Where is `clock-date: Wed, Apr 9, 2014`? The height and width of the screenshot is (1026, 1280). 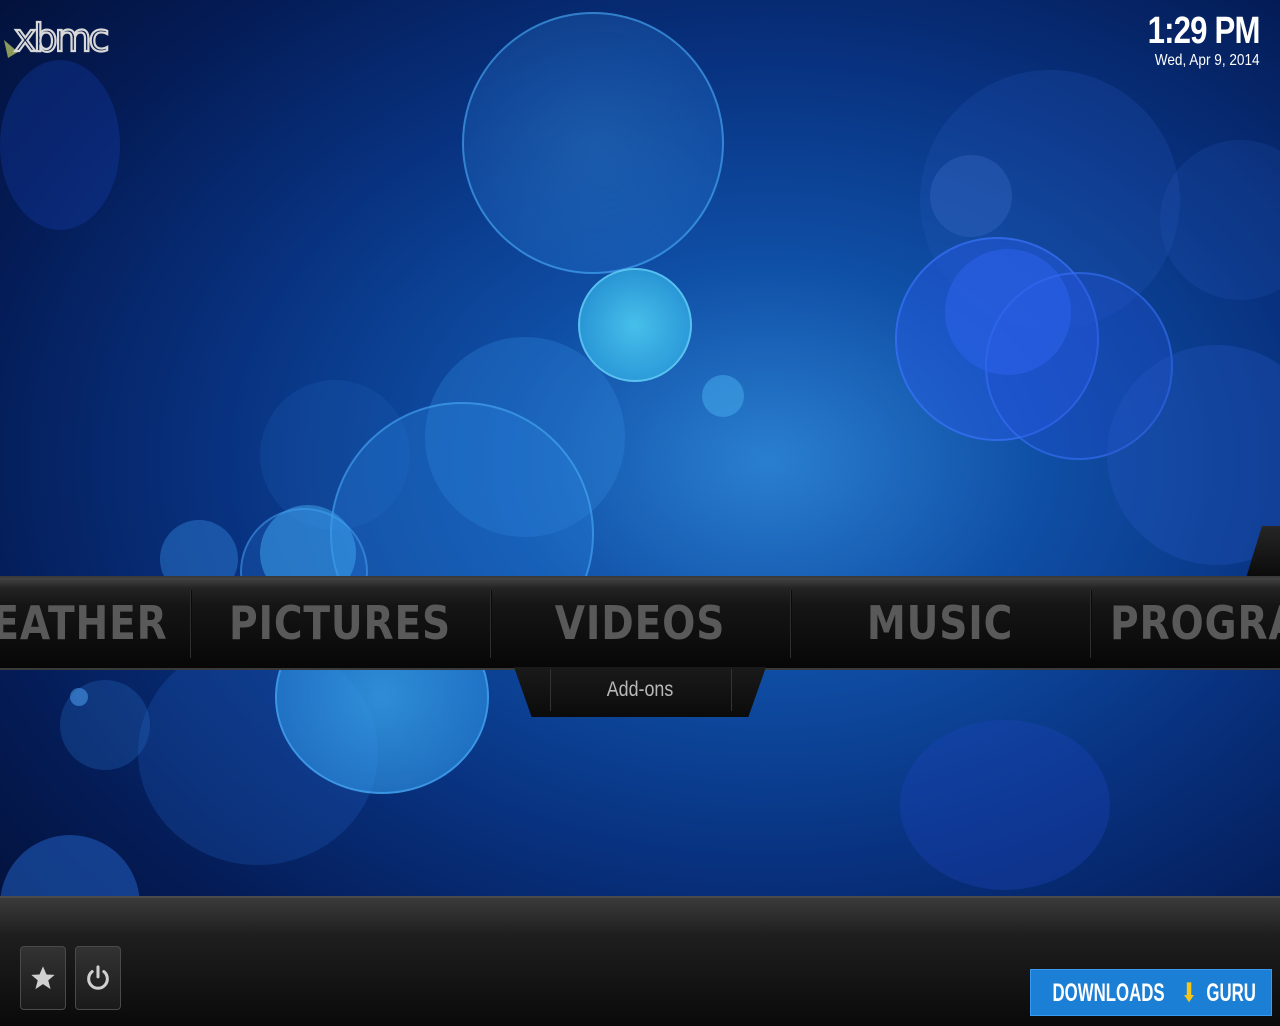 clock-date: Wed, Apr 9, 2014 is located at coordinates (1207, 60).